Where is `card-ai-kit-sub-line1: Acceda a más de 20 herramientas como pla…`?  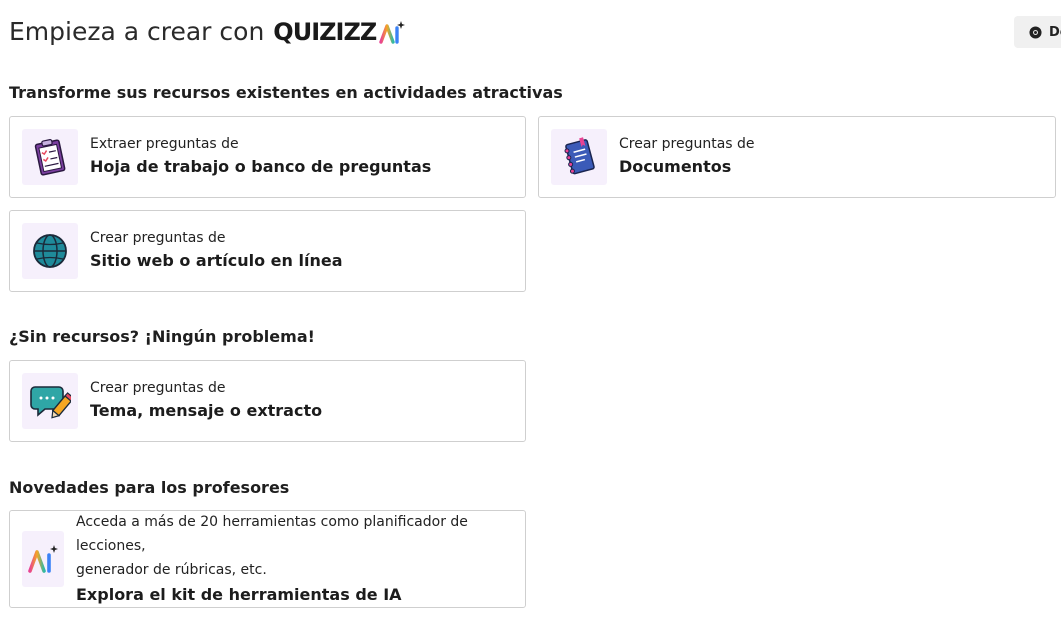 card-ai-kit-sub-line1: Acceda a más de 20 herramientas como pla… is located at coordinates (272, 534).